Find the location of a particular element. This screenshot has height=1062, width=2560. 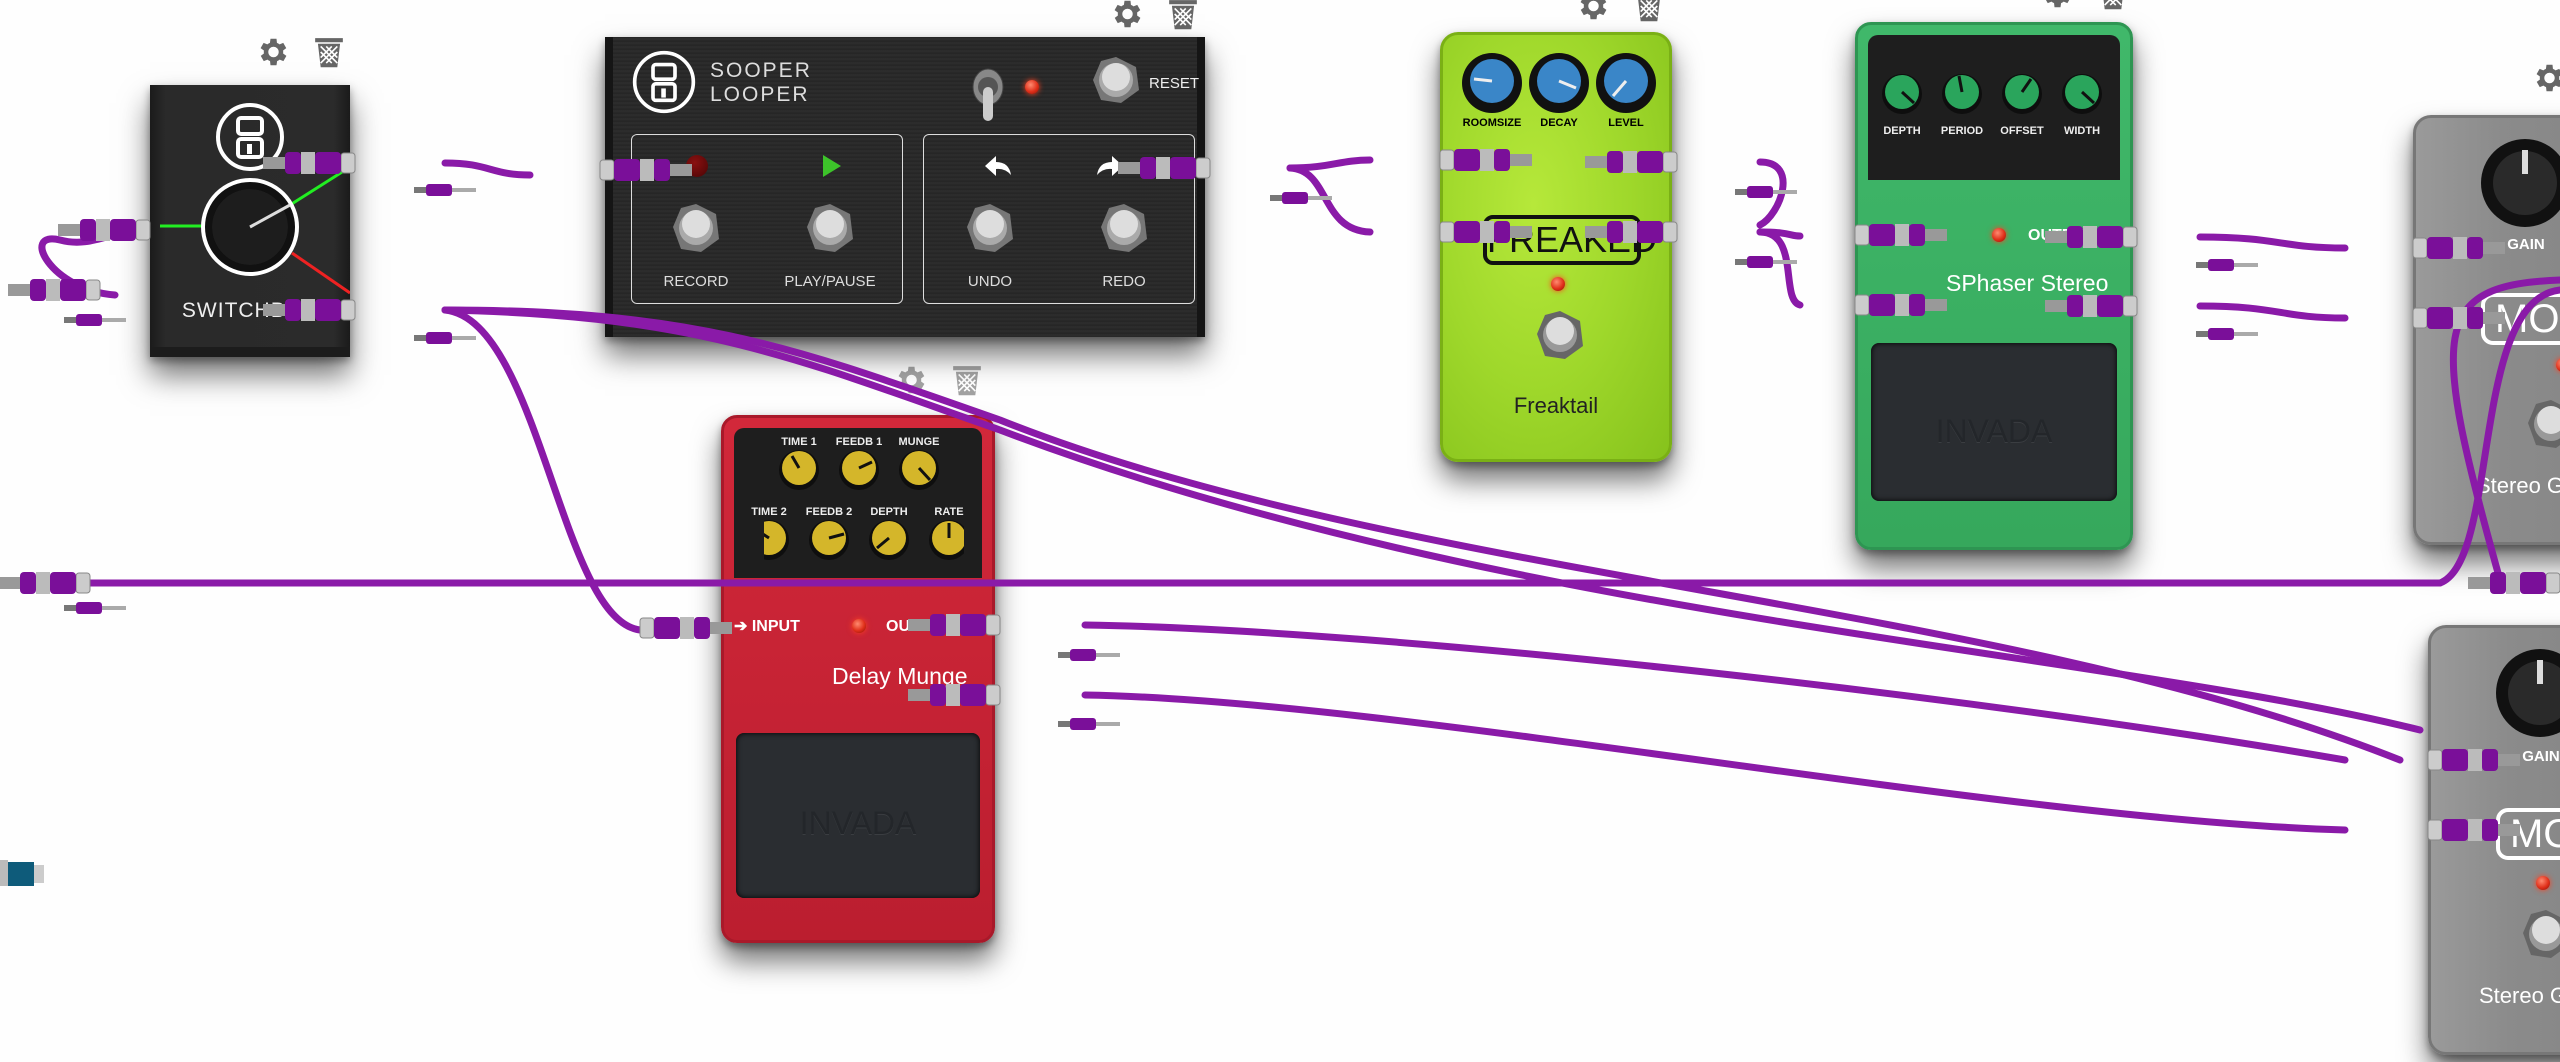

undo-redo-group is located at coordinates (1059, 219).